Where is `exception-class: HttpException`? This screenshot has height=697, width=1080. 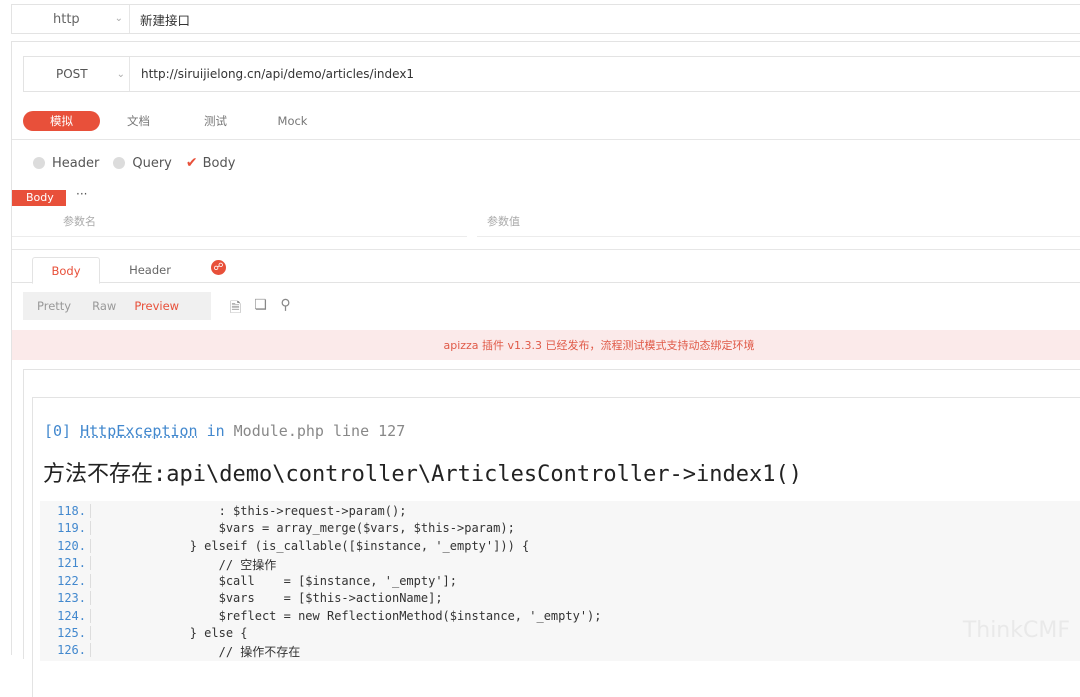 exception-class: HttpException is located at coordinates (138, 431).